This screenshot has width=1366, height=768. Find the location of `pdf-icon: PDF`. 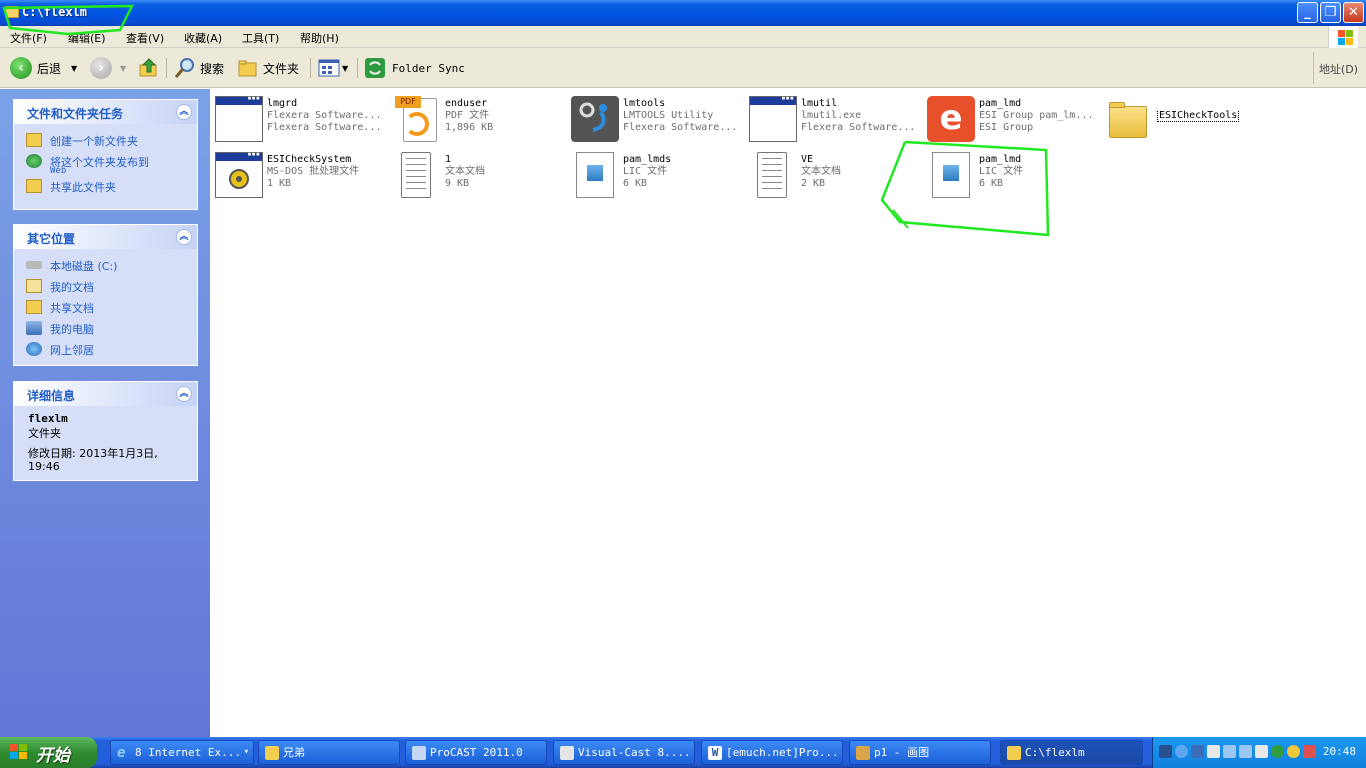

pdf-icon: PDF is located at coordinates (417, 119).